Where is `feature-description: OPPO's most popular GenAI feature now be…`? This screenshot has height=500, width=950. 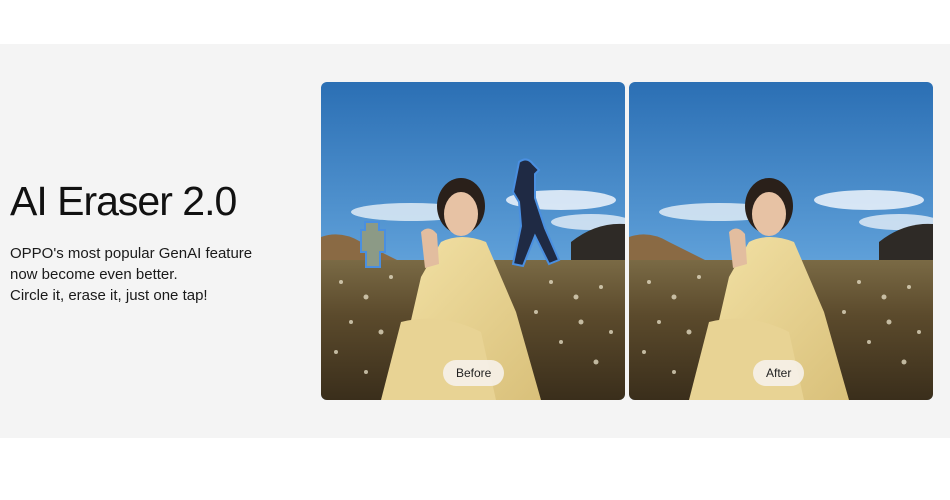
feature-description: OPPO's most popular GenAI feature now be… is located at coordinates (160, 274).